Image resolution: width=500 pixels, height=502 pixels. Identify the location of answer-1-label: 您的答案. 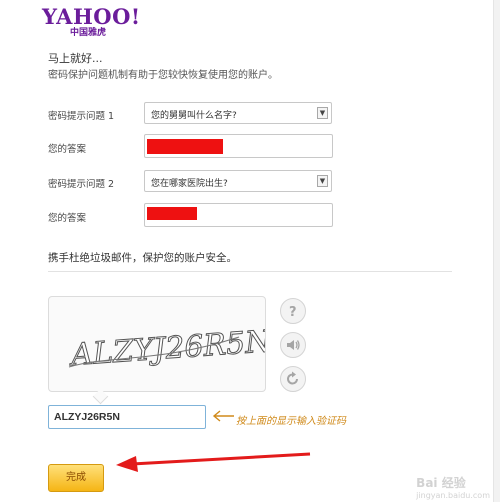
(67, 149).